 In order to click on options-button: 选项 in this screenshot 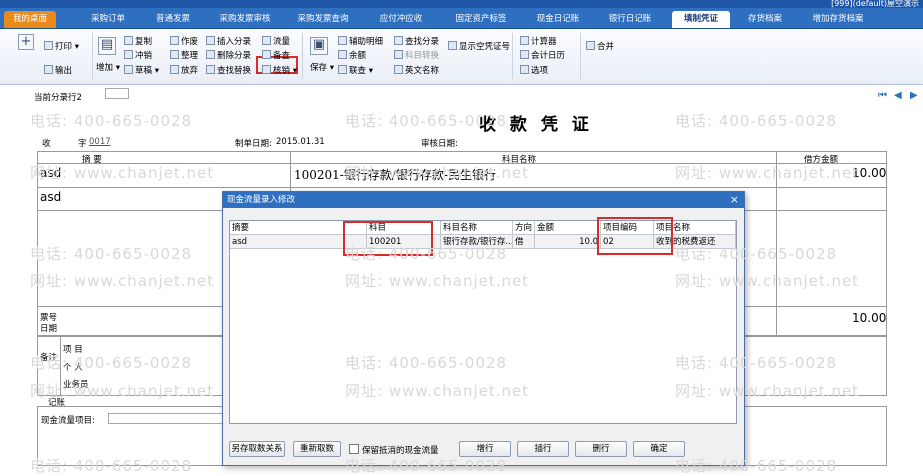, I will do `click(534, 71)`.